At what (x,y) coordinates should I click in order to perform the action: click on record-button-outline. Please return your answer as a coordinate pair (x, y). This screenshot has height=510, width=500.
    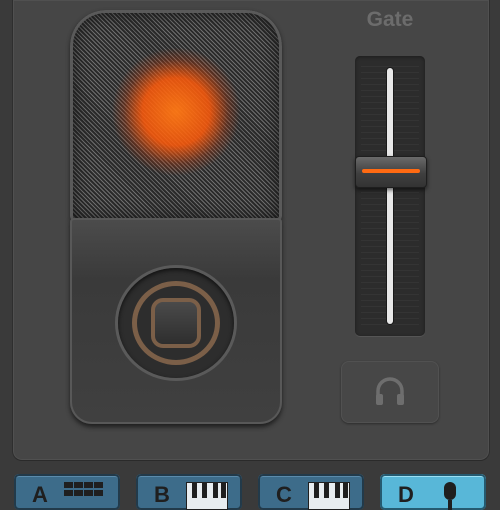
    Looking at the image, I should click on (176, 323).